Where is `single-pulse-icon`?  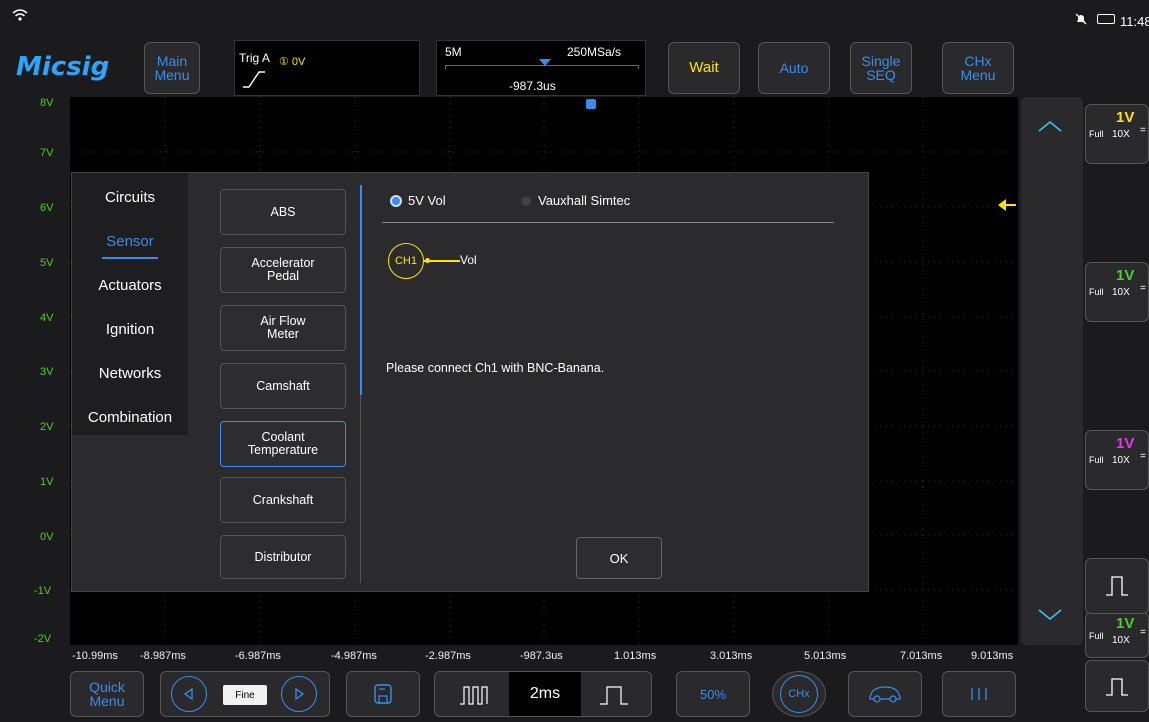
single-pulse-icon is located at coordinates (614, 695).